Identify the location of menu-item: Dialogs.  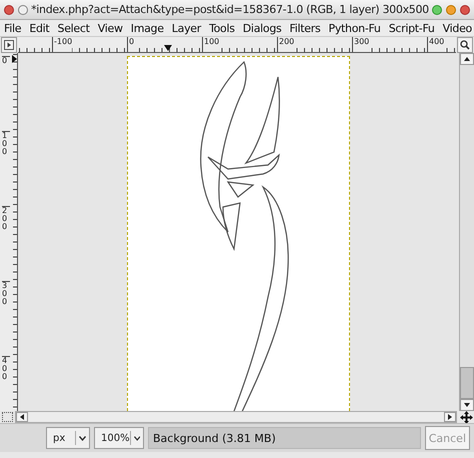
(262, 28).